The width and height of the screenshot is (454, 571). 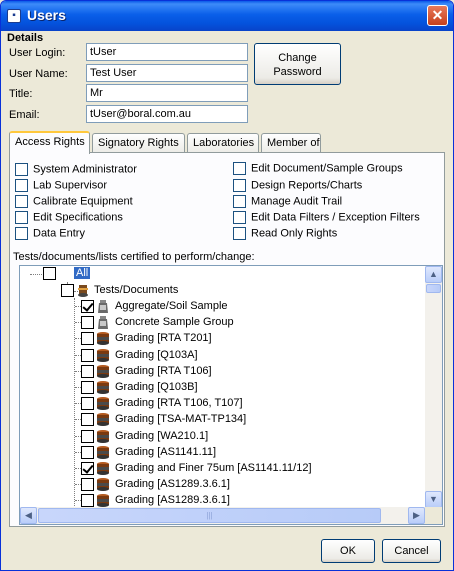 I want to click on user-name-field: Test User, so click(x=167, y=73).